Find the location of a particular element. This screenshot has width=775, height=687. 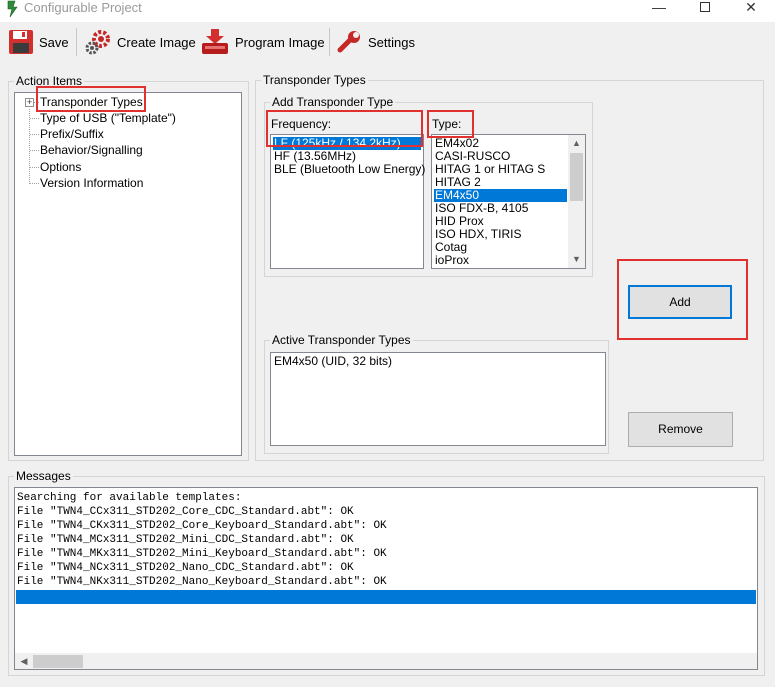

tree-item-type-of-usb: Type of USB ("Template") is located at coordinates (108, 119).